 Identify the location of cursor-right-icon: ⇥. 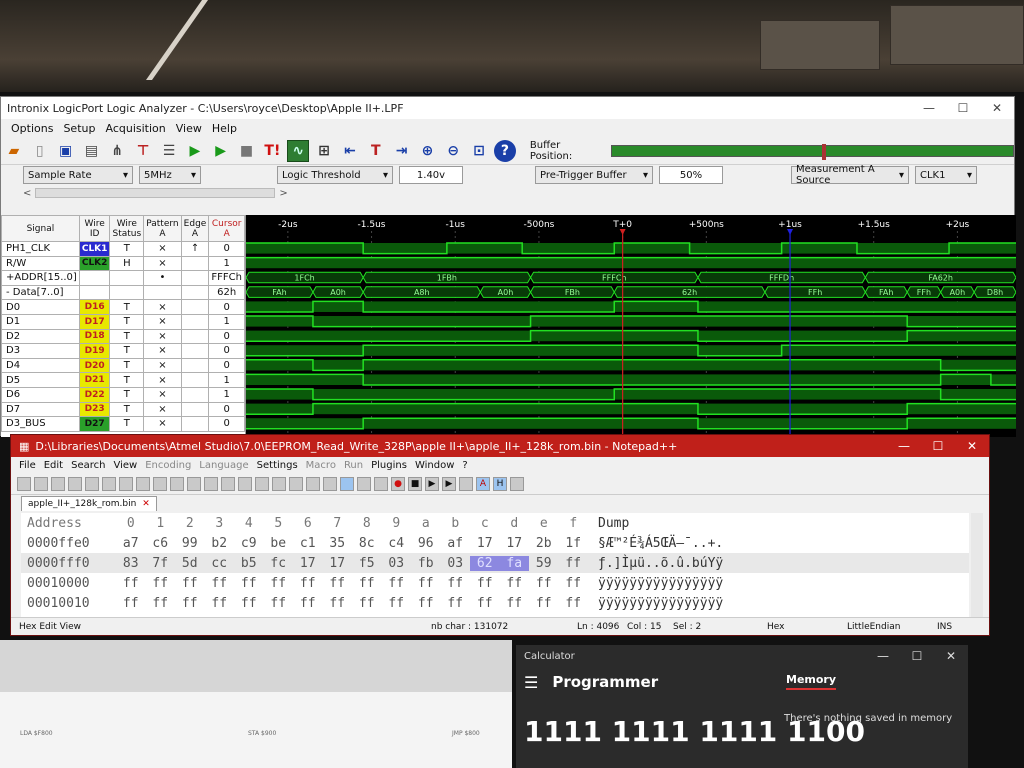
(402, 151).